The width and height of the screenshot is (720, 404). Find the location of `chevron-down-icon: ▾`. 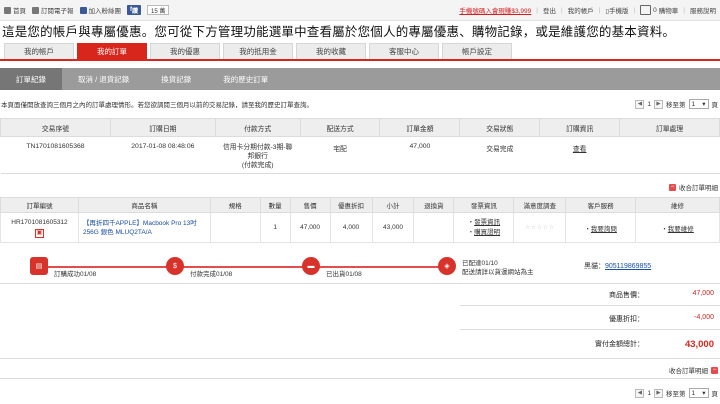

chevron-down-icon: ▾ is located at coordinates (704, 104).